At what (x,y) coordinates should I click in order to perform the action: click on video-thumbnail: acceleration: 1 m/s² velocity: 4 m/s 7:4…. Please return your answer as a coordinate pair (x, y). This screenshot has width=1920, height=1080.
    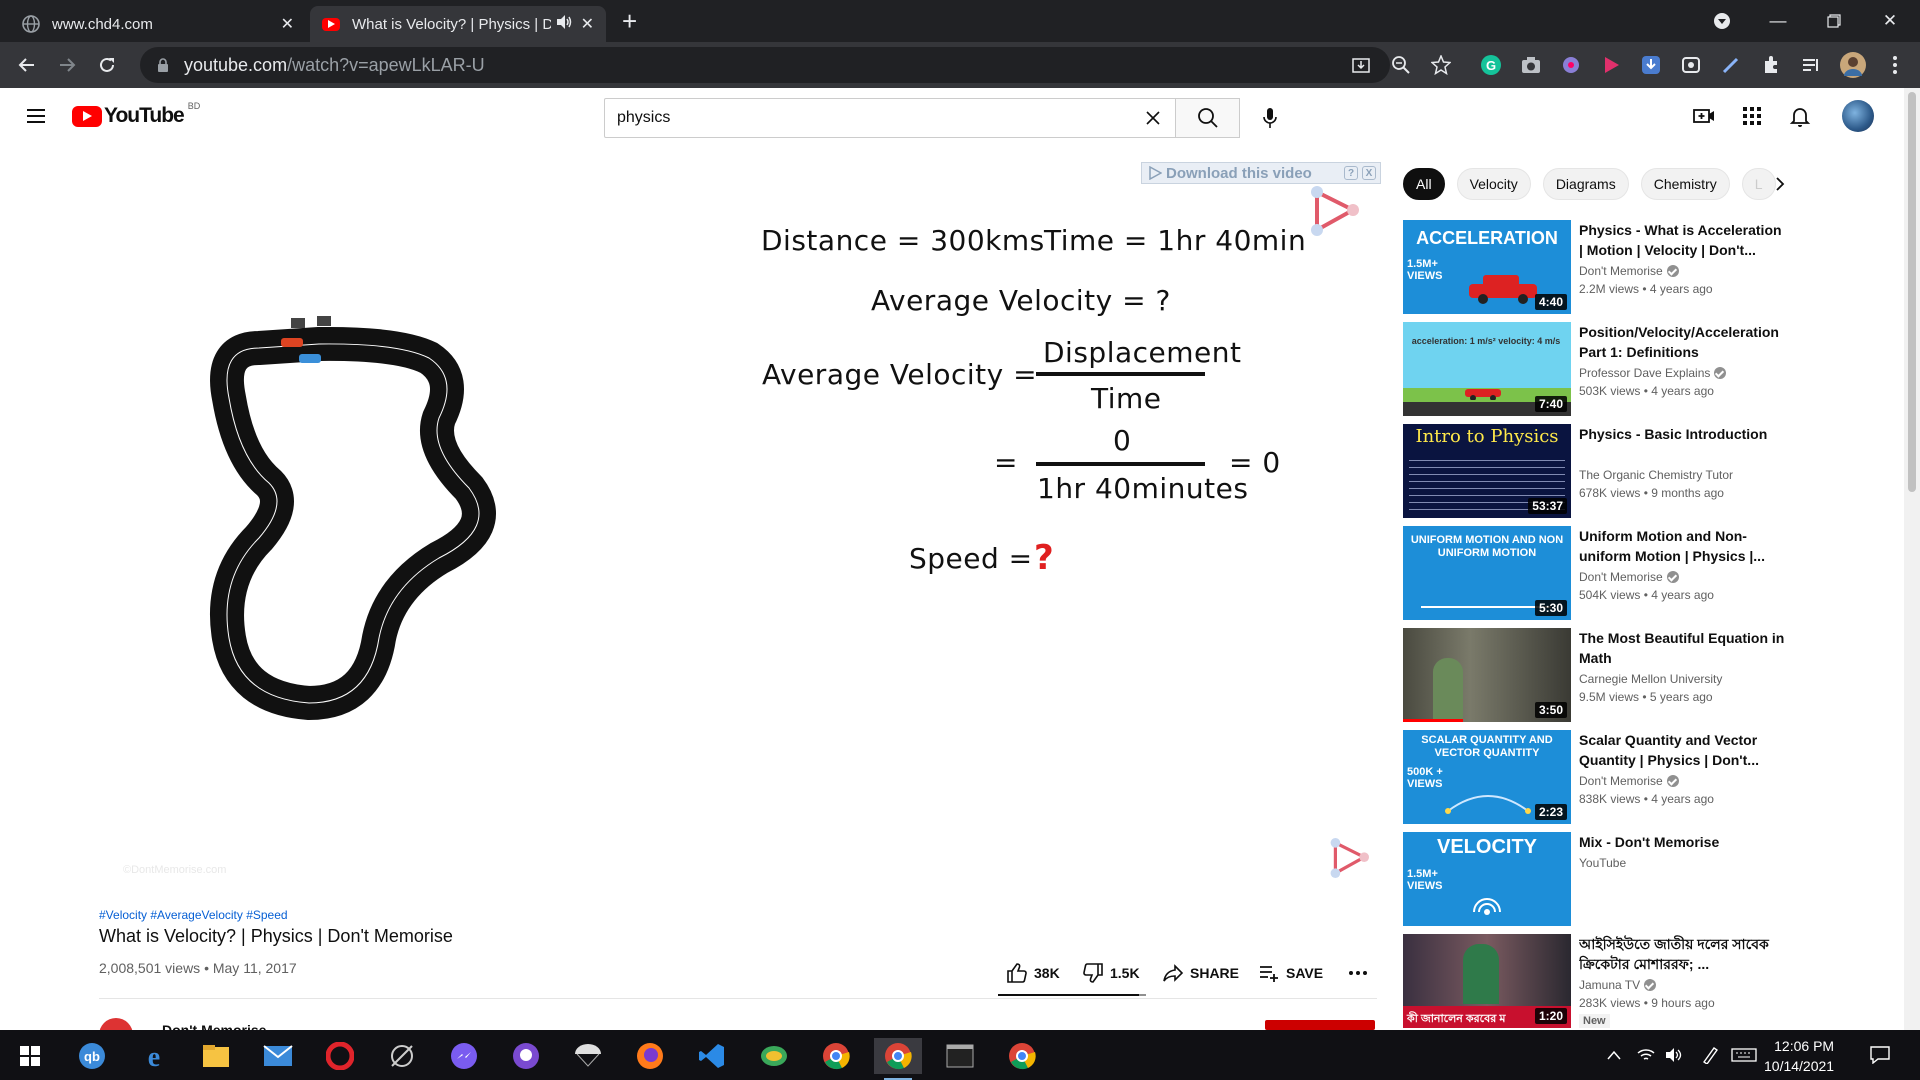
    Looking at the image, I should click on (1487, 369).